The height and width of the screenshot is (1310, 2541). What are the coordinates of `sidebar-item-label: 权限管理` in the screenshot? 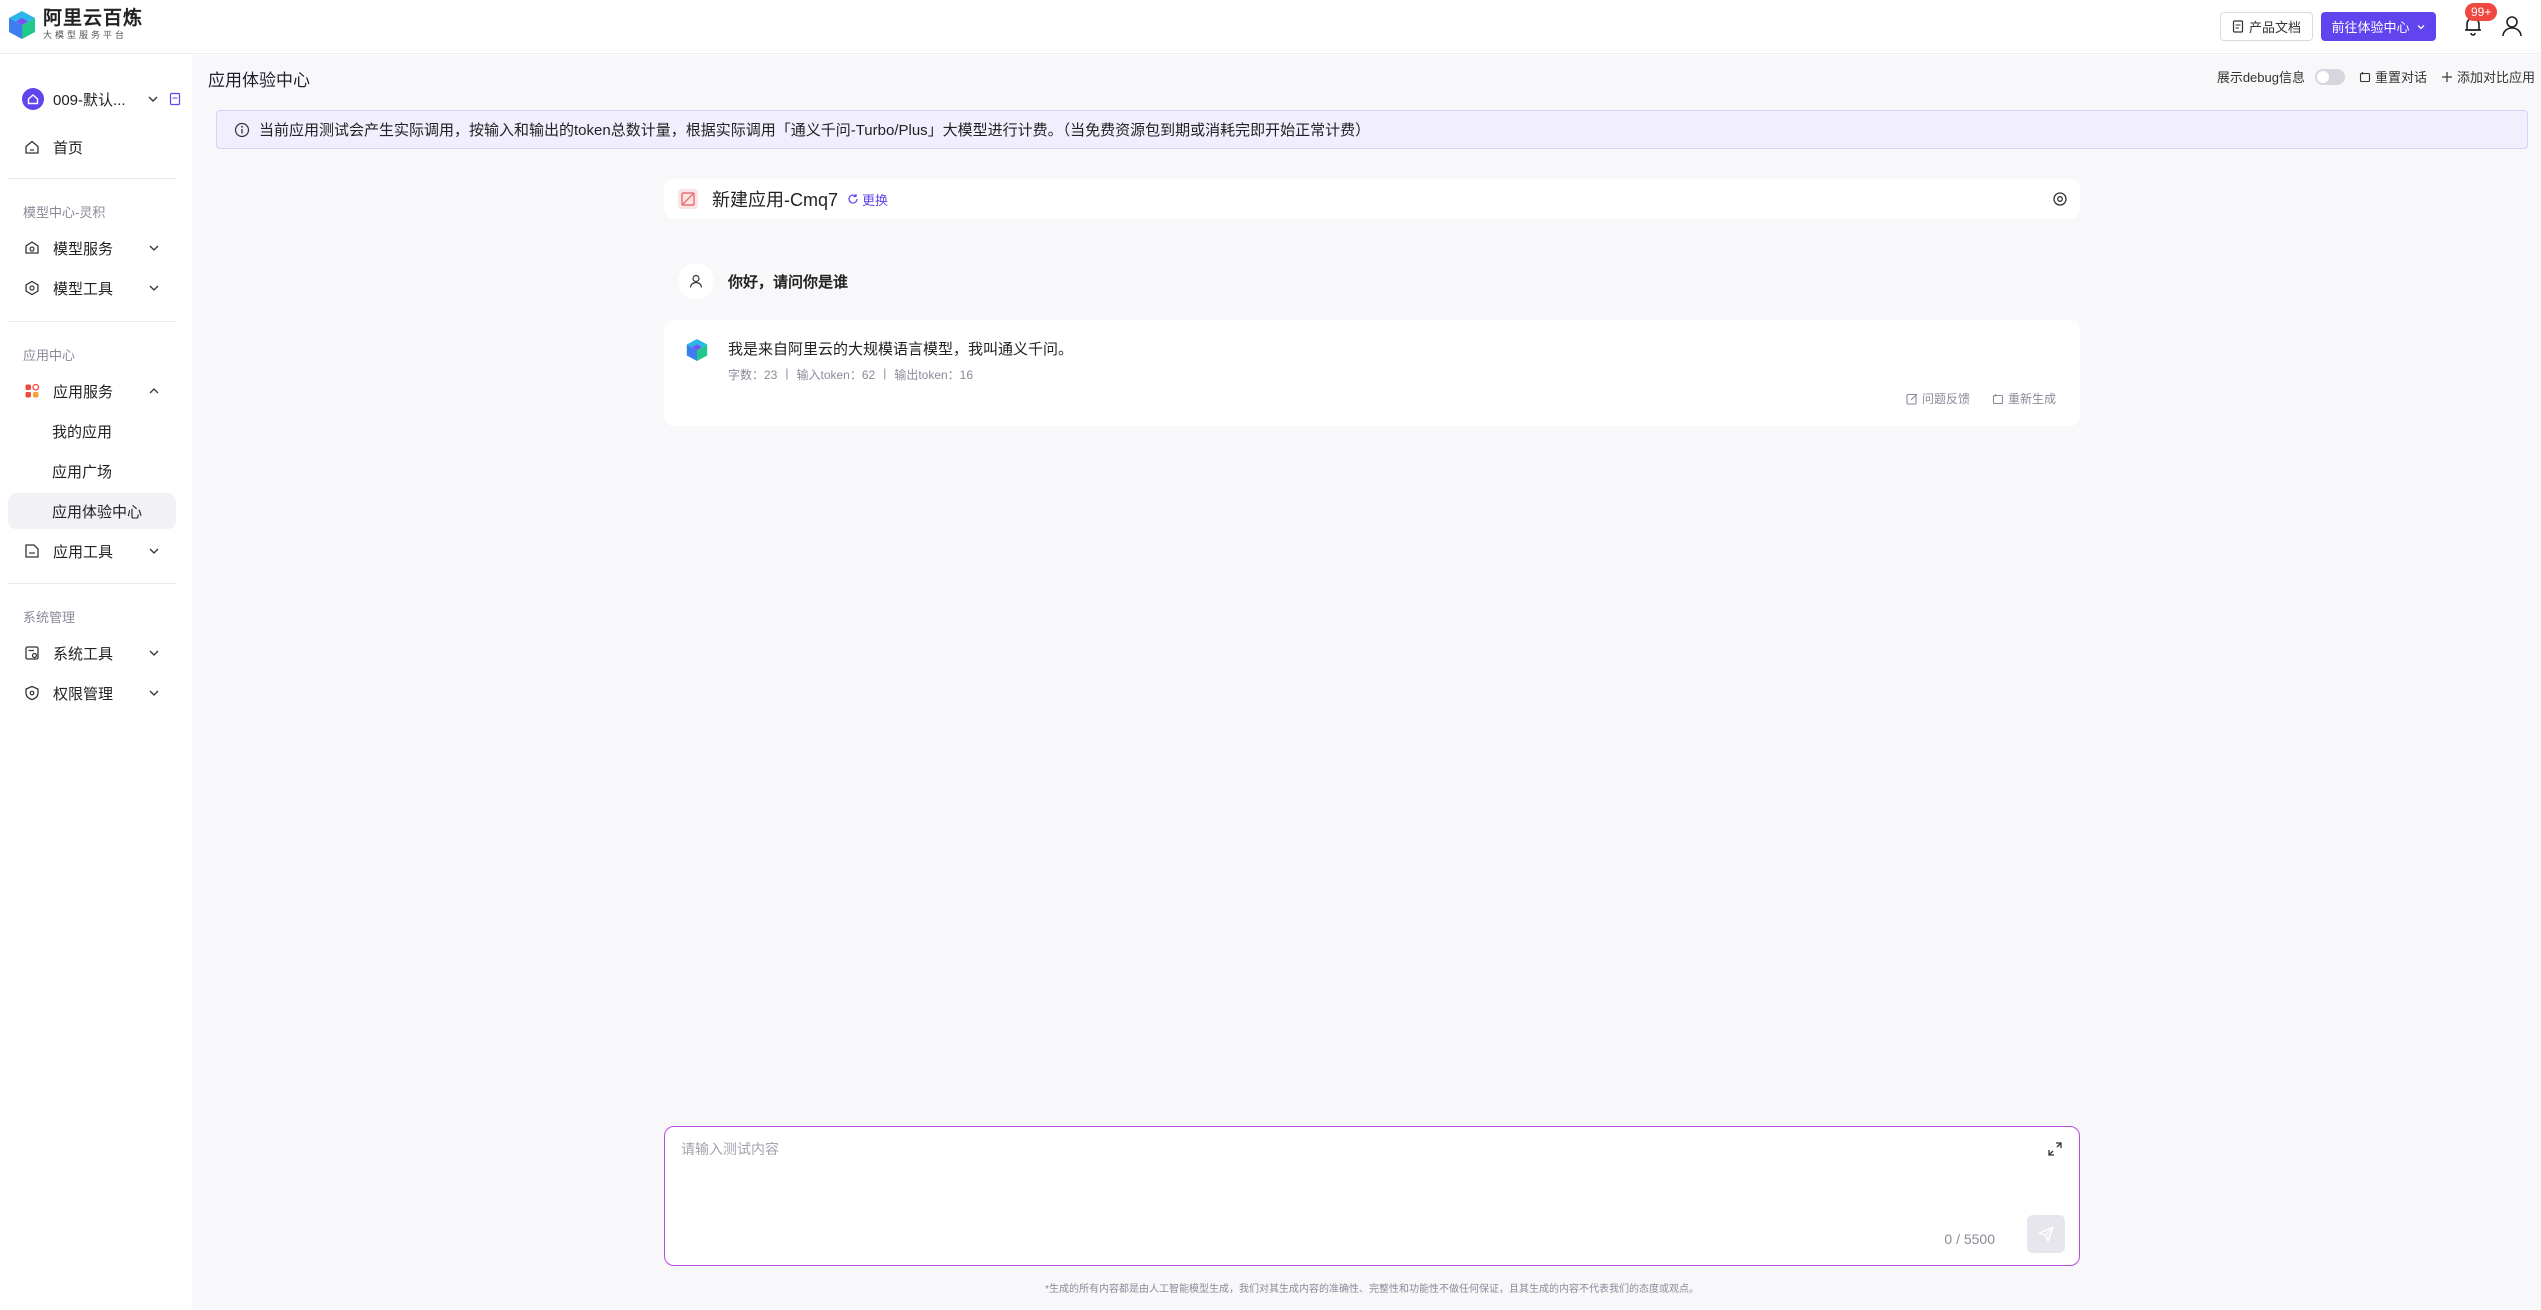 It's located at (83, 694).